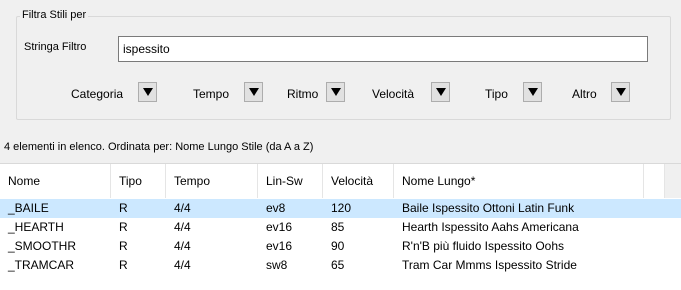 The width and height of the screenshot is (681, 290). I want to click on cell-velocita: 85, so click(338, 227).